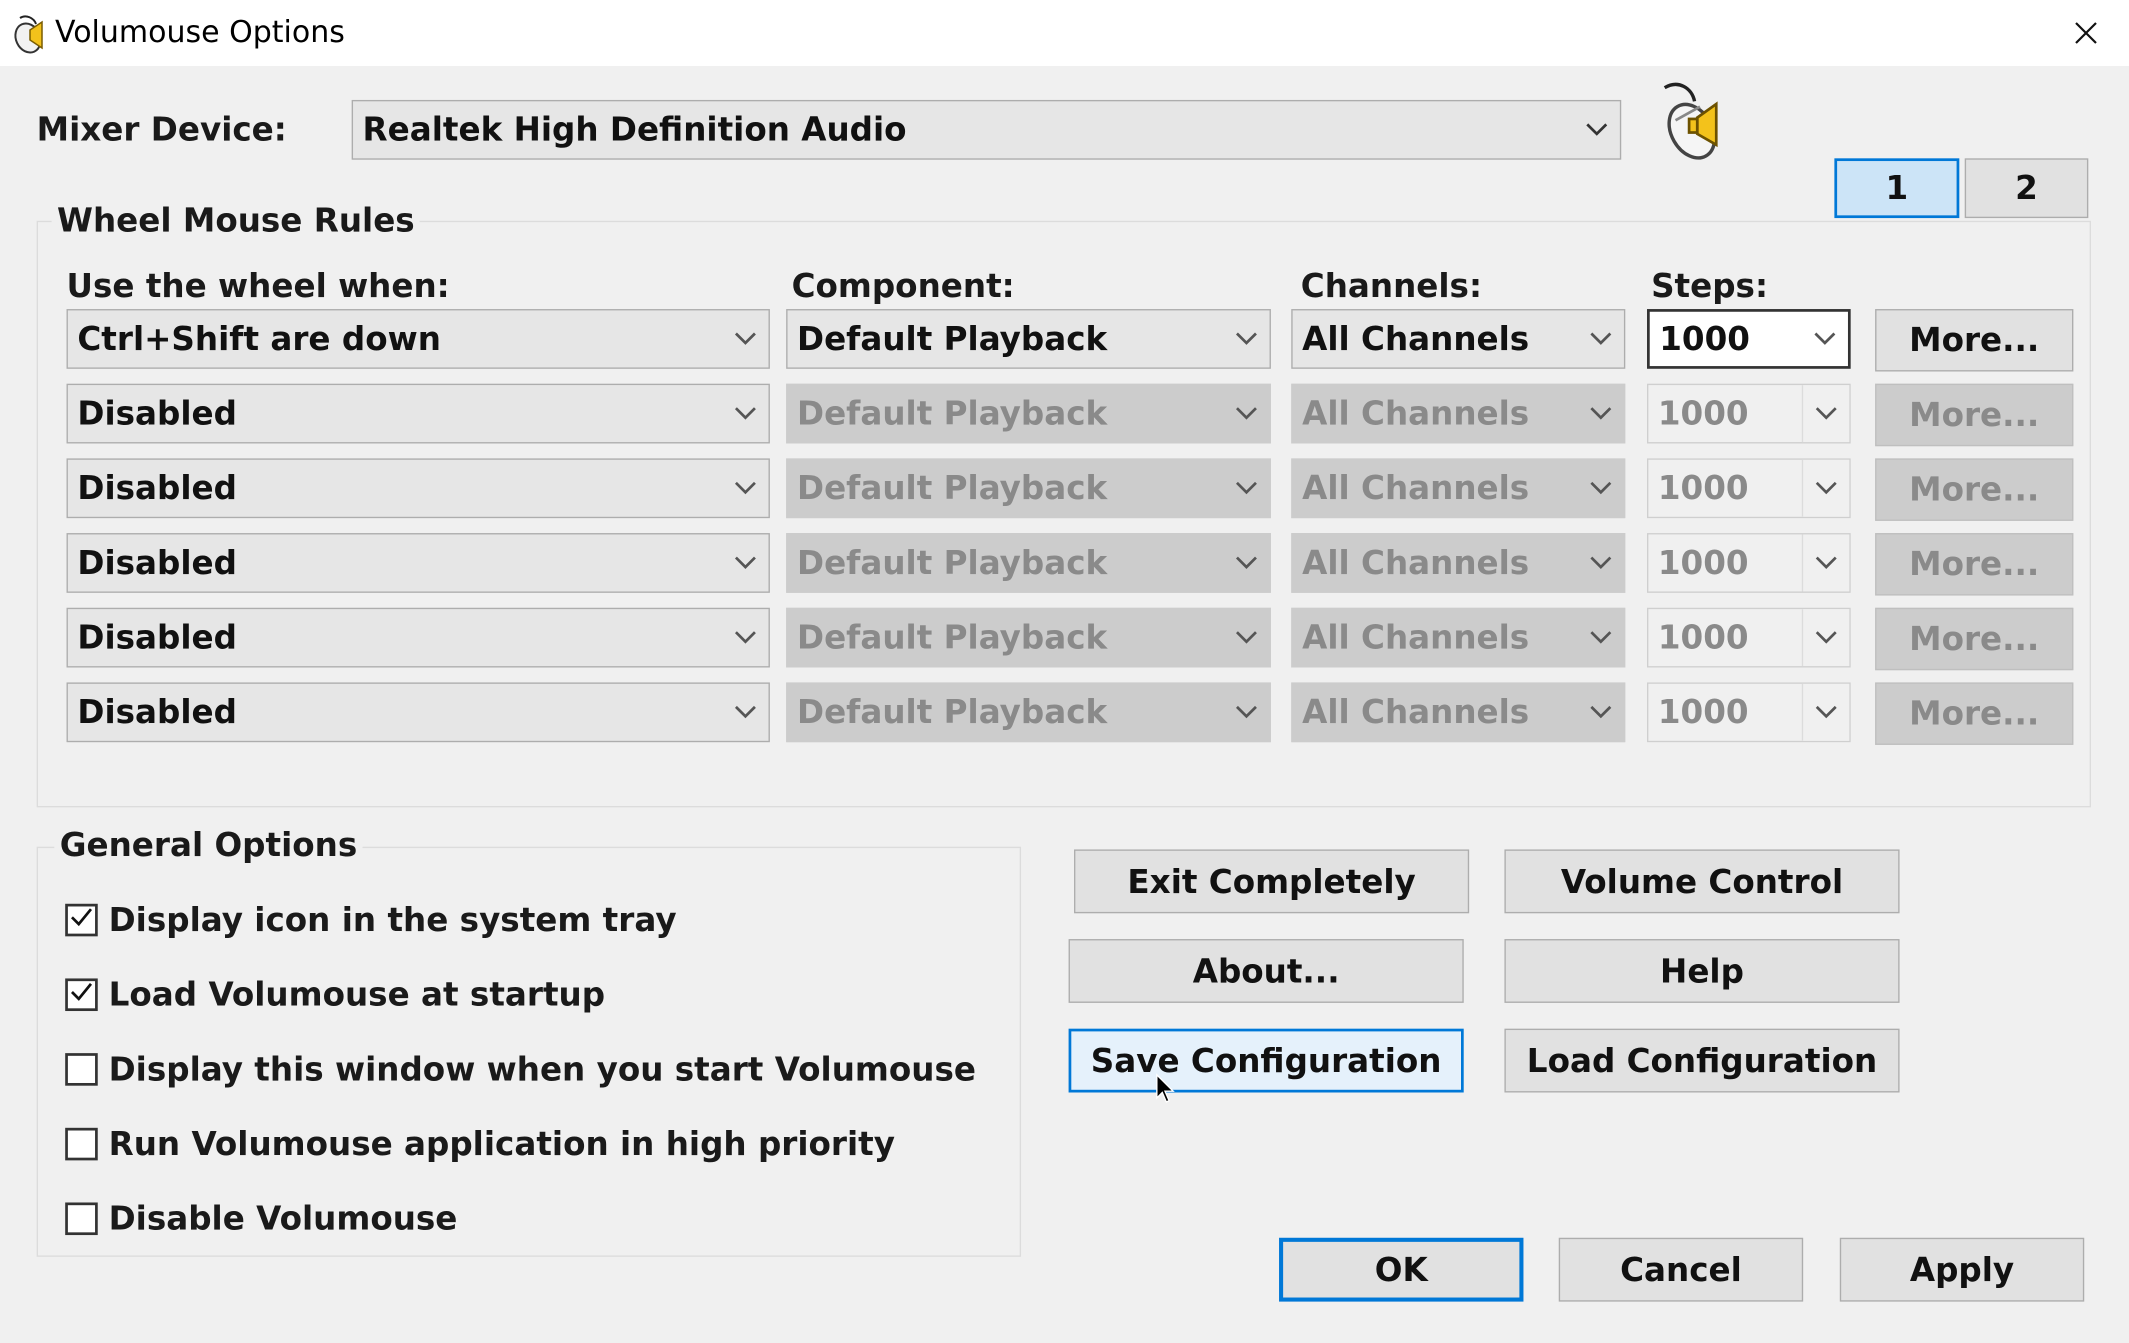 The image size is (2129, 1343). Describe the element at coordinates (1266, 1060) in the screenshot. I see `save-configuration-button: Save Configuration` at that location.